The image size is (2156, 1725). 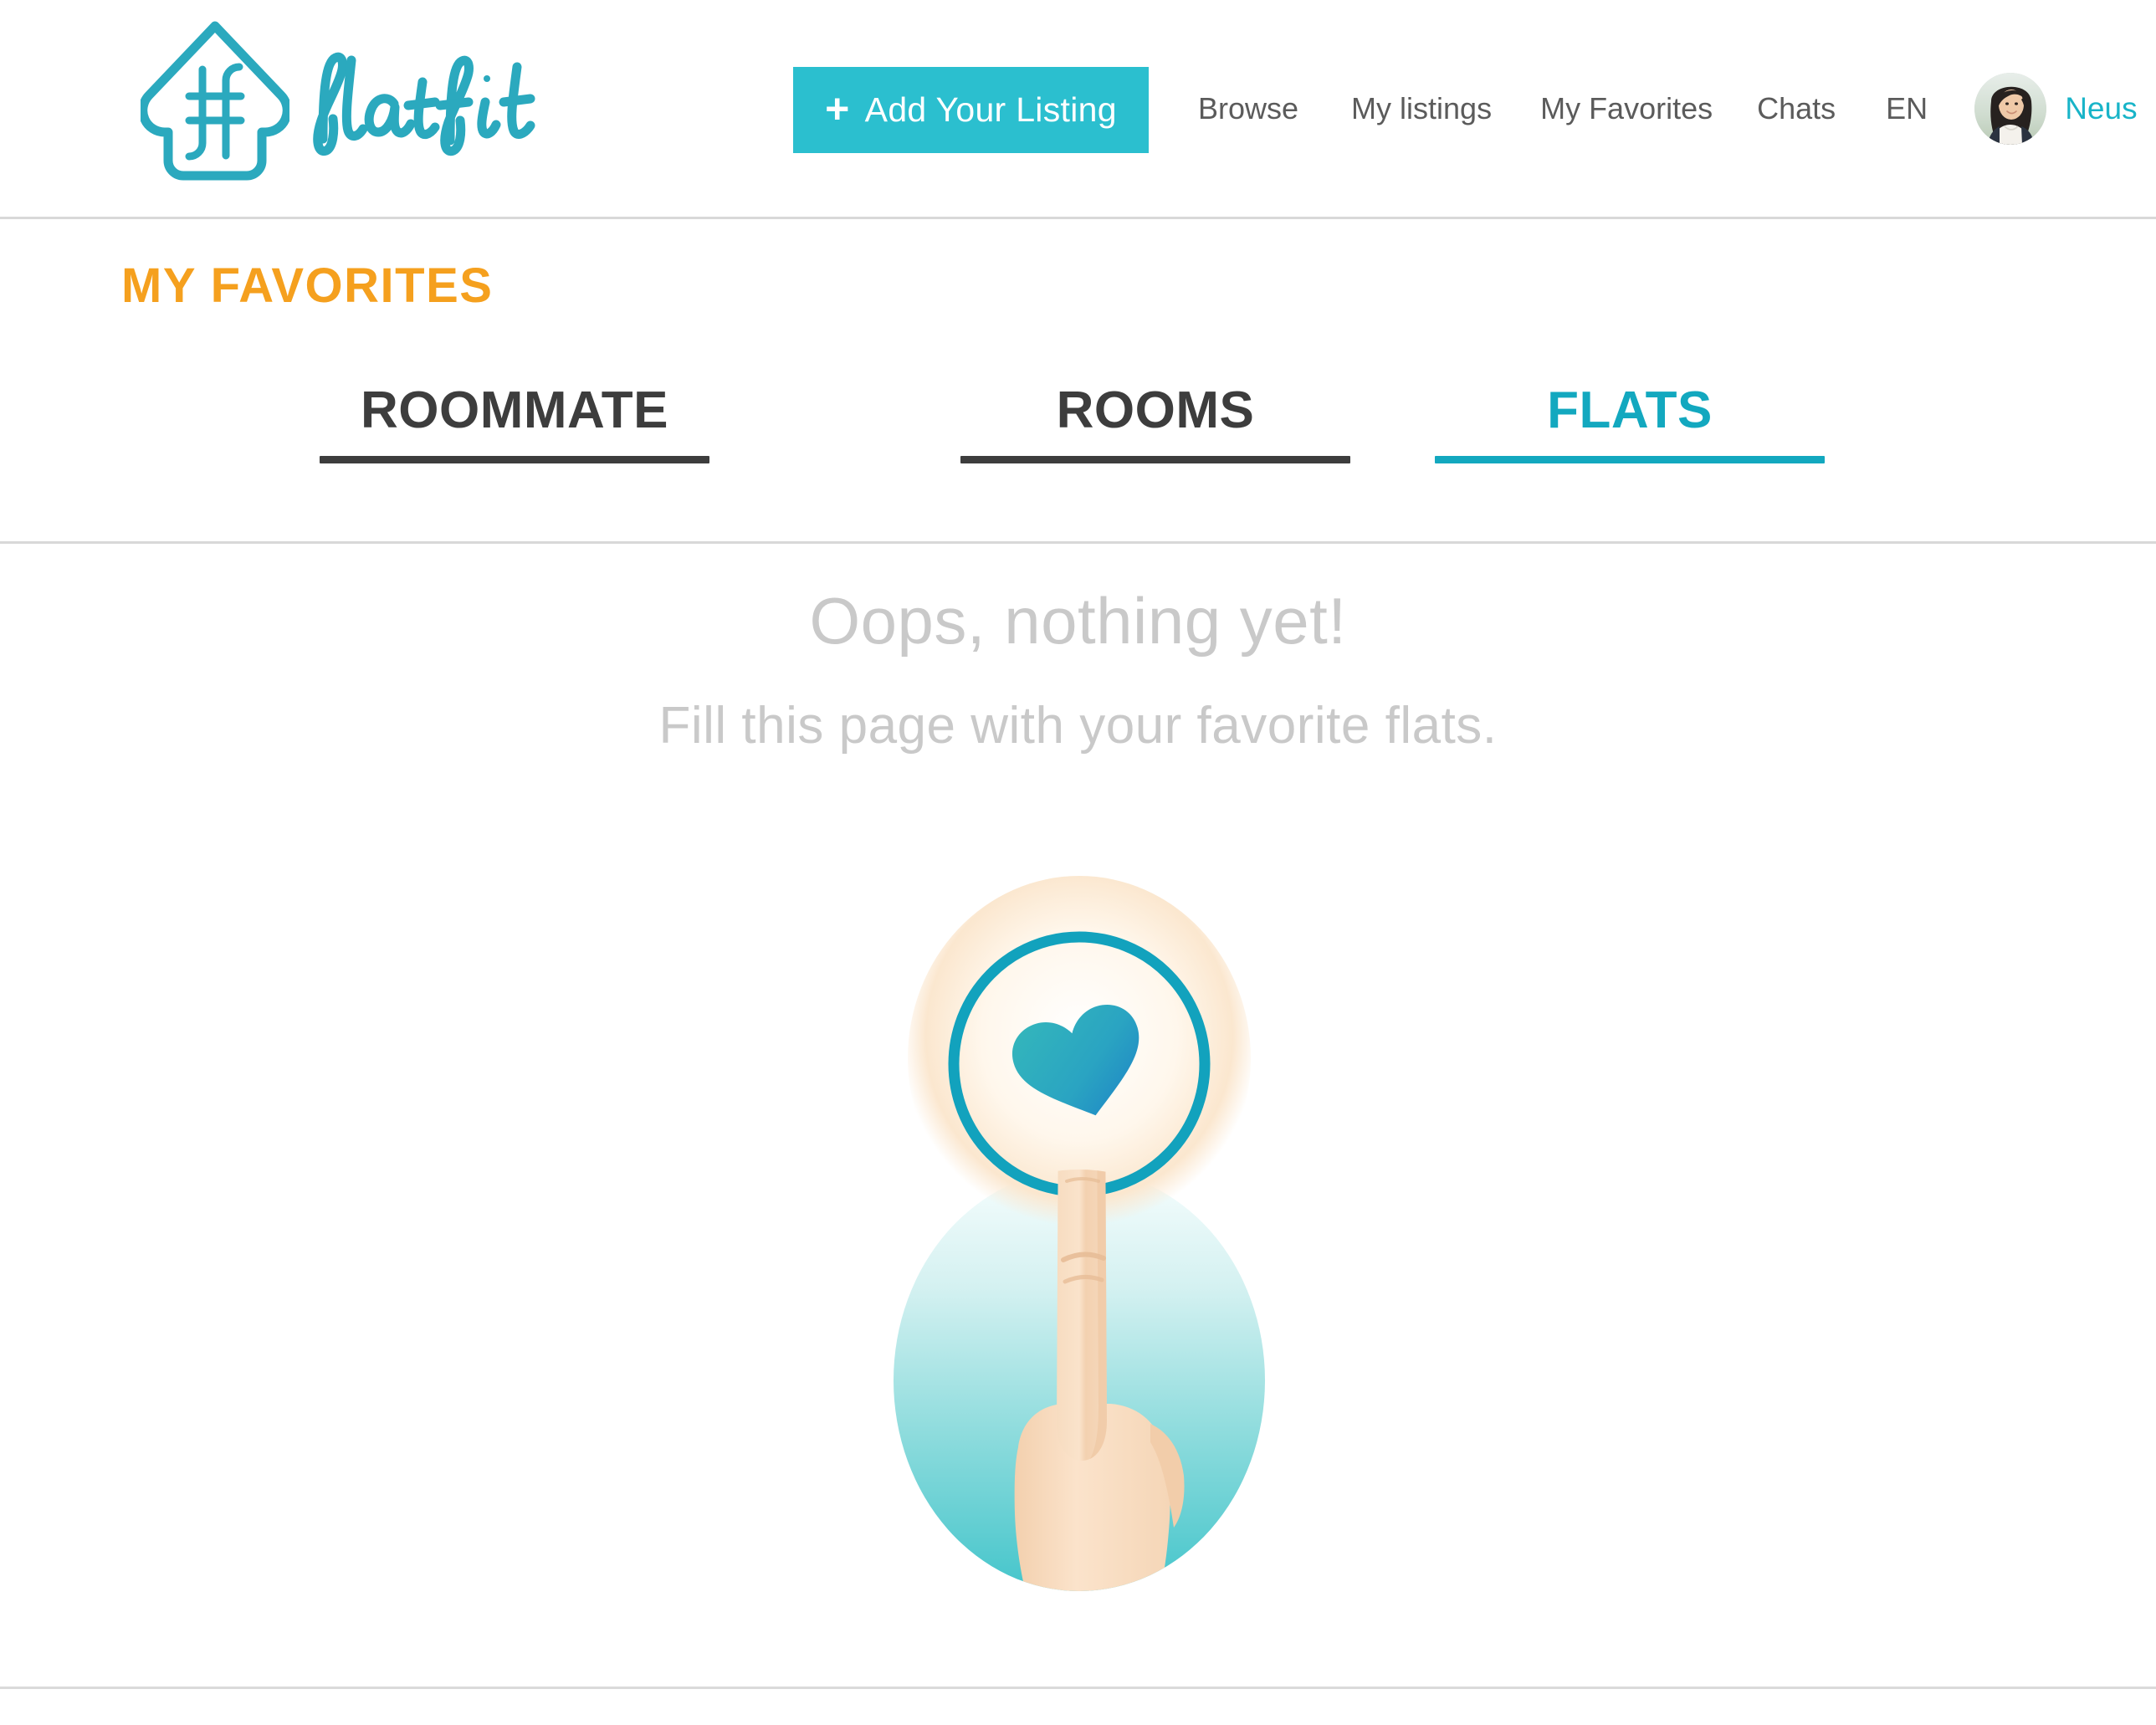 What do you see at coordinates (424, 104) in the screenshot?
I see `brand-wordmark` at bounding box center [424, 104].